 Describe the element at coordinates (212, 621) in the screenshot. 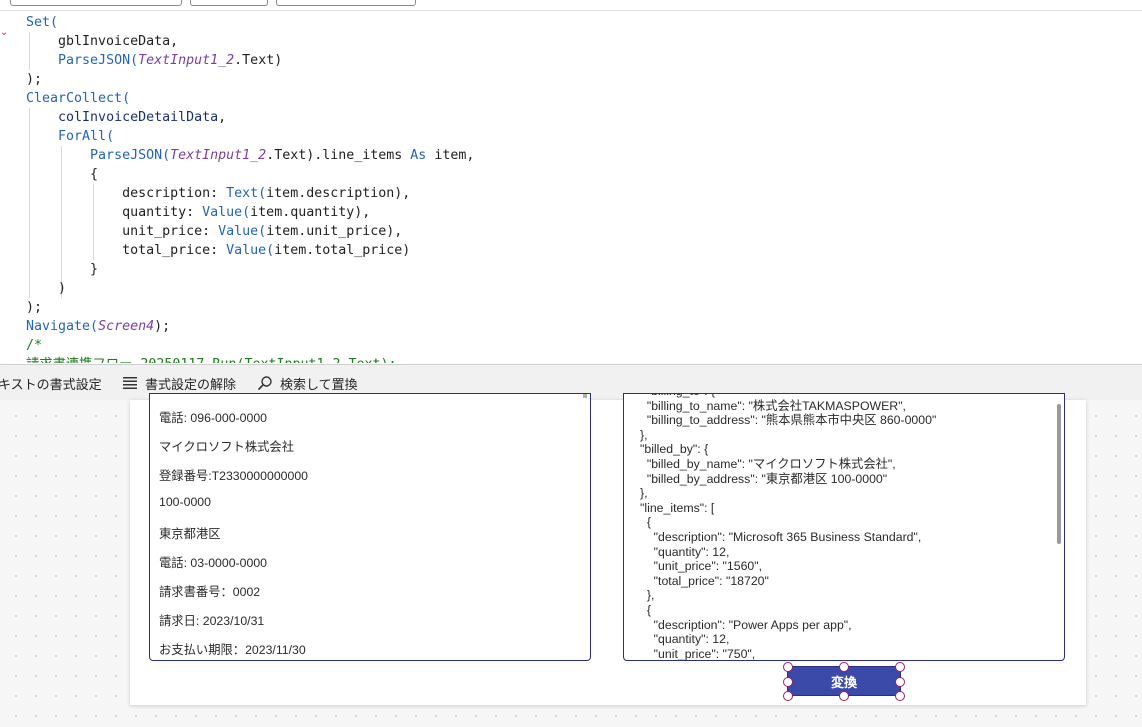

I see `text-line: 請求日: 2023/10/31` at that location.